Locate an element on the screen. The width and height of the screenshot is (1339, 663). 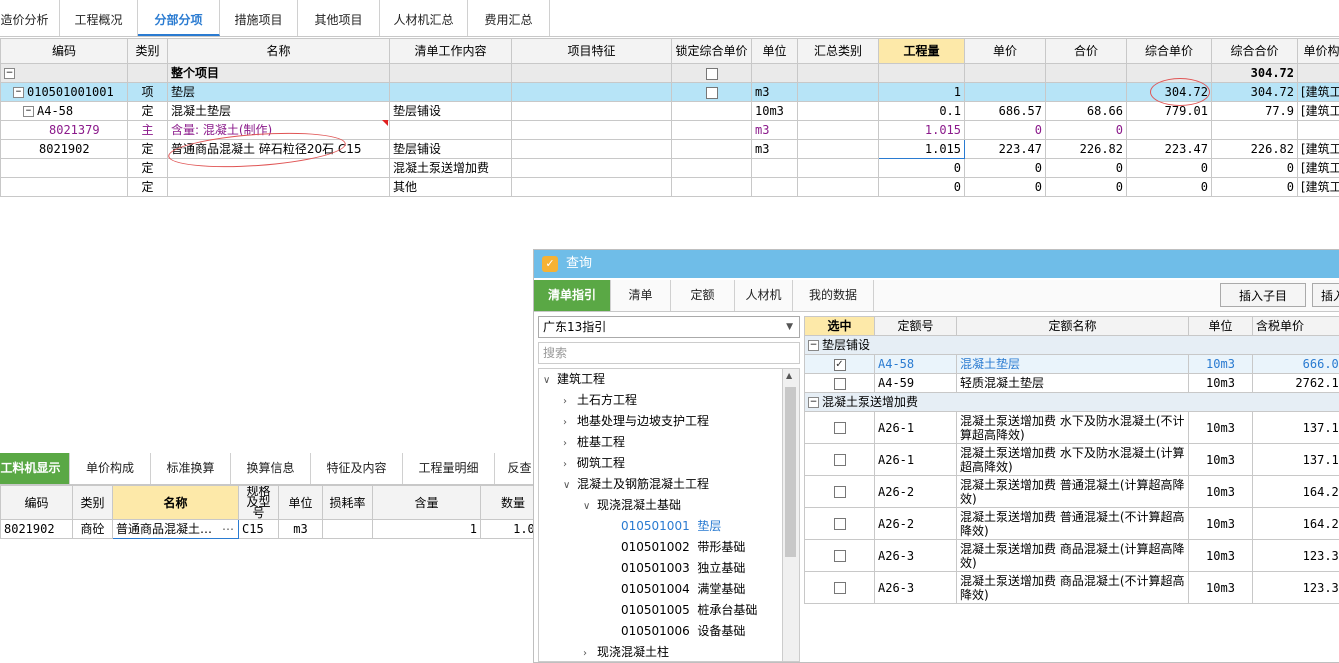
col-unit-price: 单价 is located at coordinates (1005, 51).